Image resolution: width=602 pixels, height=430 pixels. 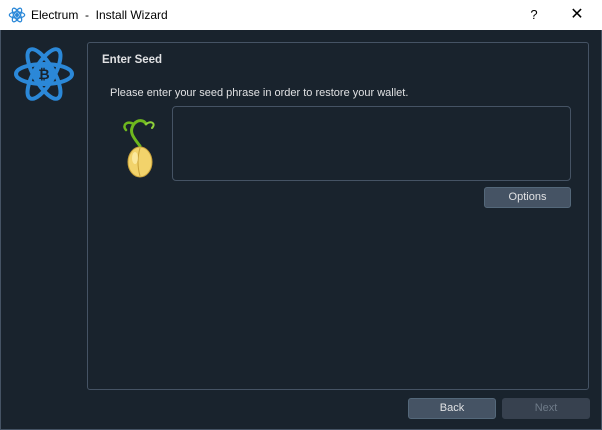 What do you see at coordinates (534, 15) in the screenshot?
I see `help-button: ?` at bounding box center [534, 15].